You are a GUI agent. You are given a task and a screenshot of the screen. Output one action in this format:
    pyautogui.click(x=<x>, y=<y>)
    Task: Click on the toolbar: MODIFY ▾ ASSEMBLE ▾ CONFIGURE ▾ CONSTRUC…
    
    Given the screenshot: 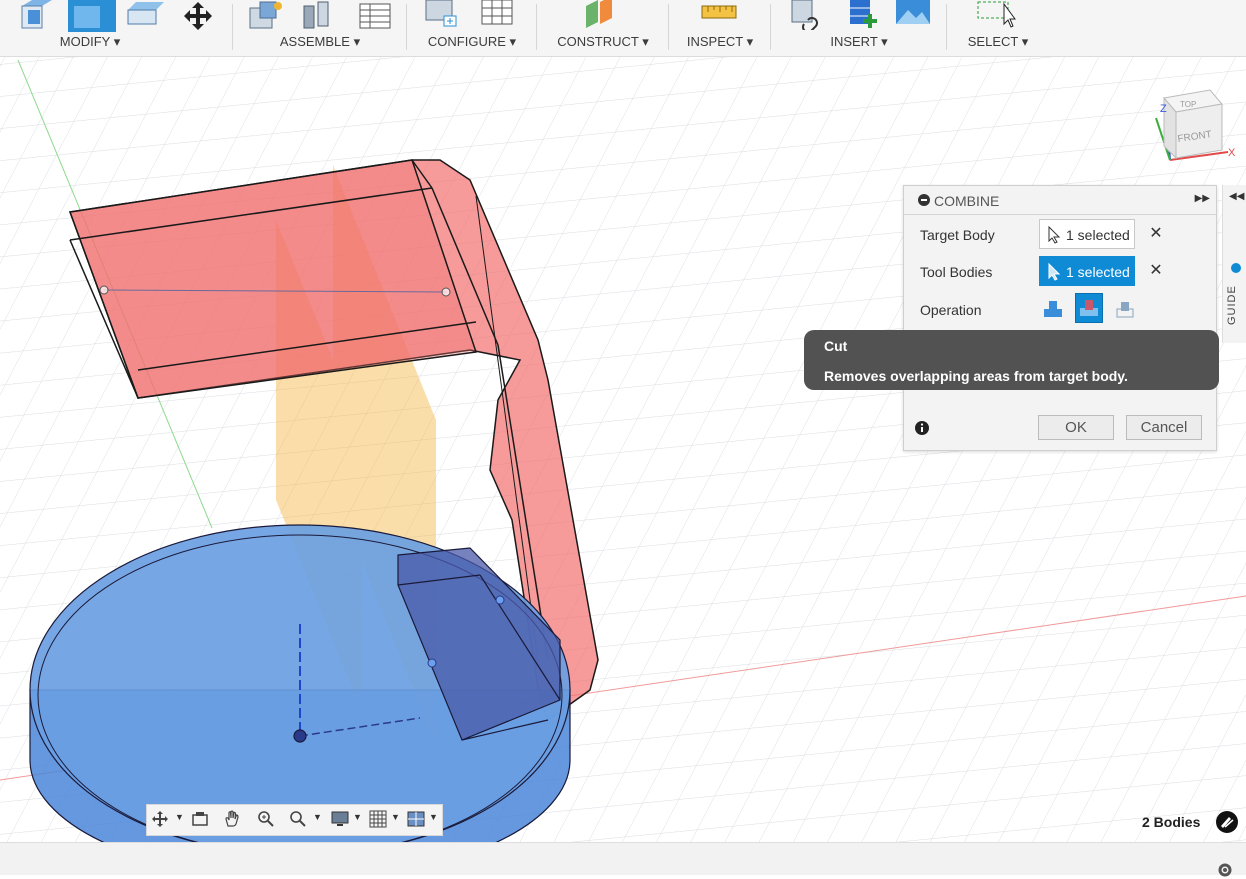 What is the action you would take?
    pyautogui.click(x=623, y=28)
    